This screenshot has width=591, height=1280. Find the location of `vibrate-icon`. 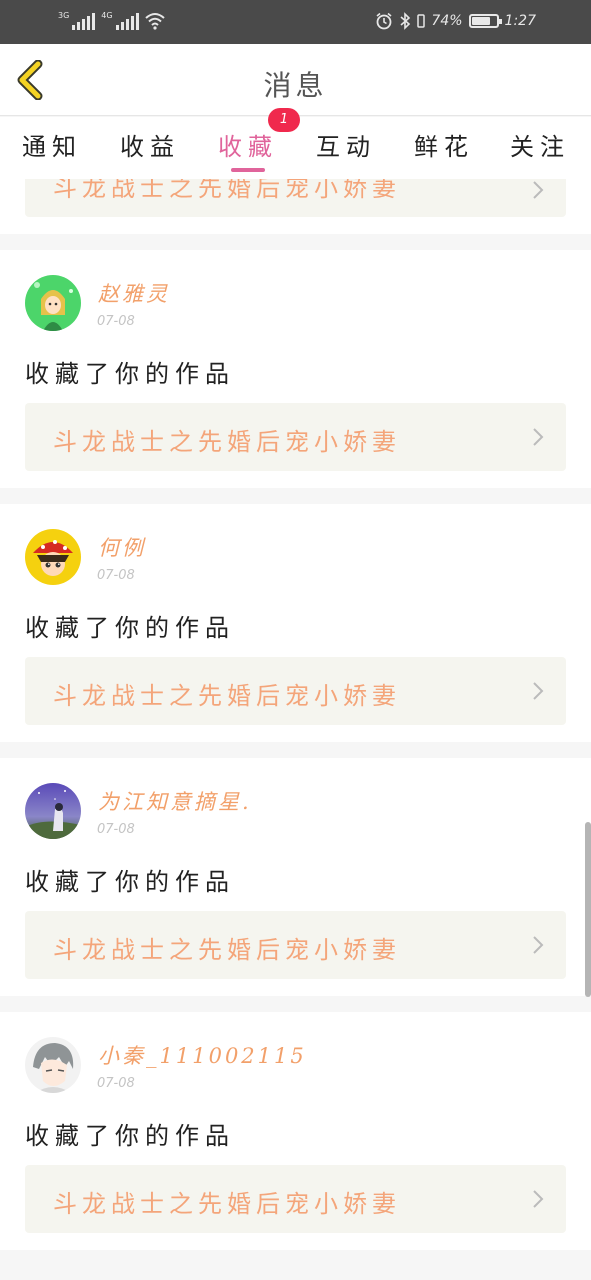

vibrate-icon is located at coordinates (421, 21).